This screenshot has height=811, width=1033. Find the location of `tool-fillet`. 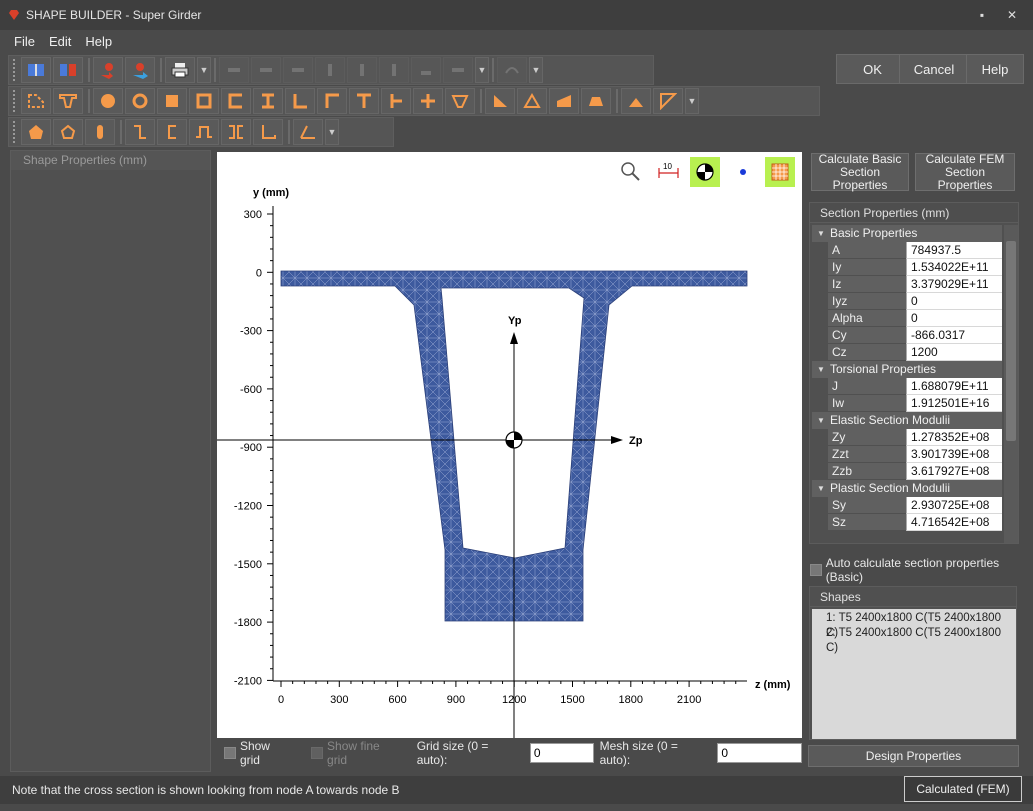

tool-fillet is located at coordinates (636, 101).